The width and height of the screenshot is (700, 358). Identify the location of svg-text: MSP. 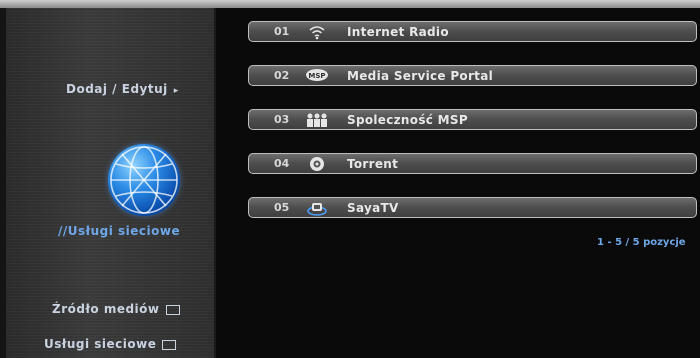
(316, 76).